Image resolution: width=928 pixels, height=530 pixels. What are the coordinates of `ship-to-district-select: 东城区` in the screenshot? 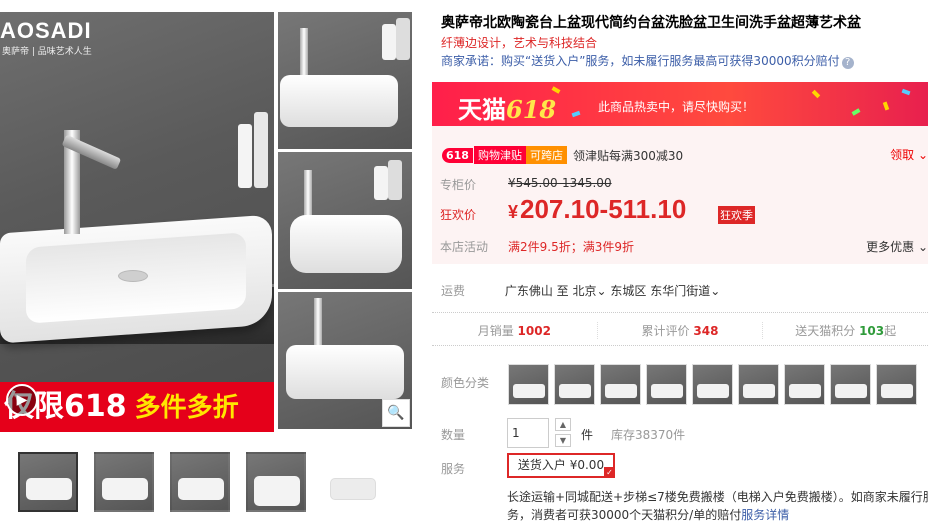 It's located at (628, 291).